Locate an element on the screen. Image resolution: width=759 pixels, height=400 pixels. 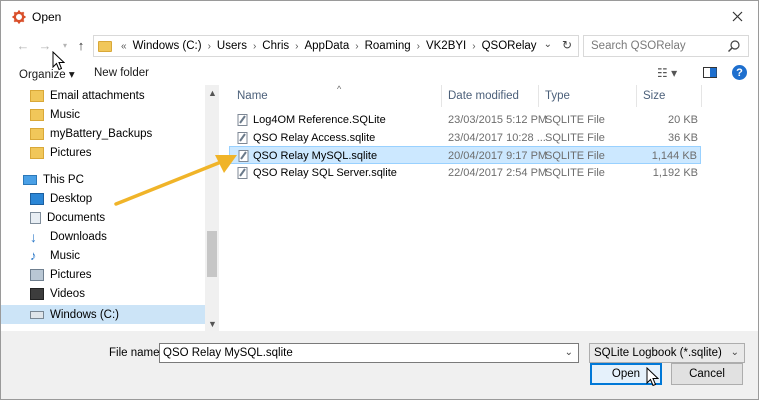
sidebar-item-videos: Videos is located at coordinates (103, 293).